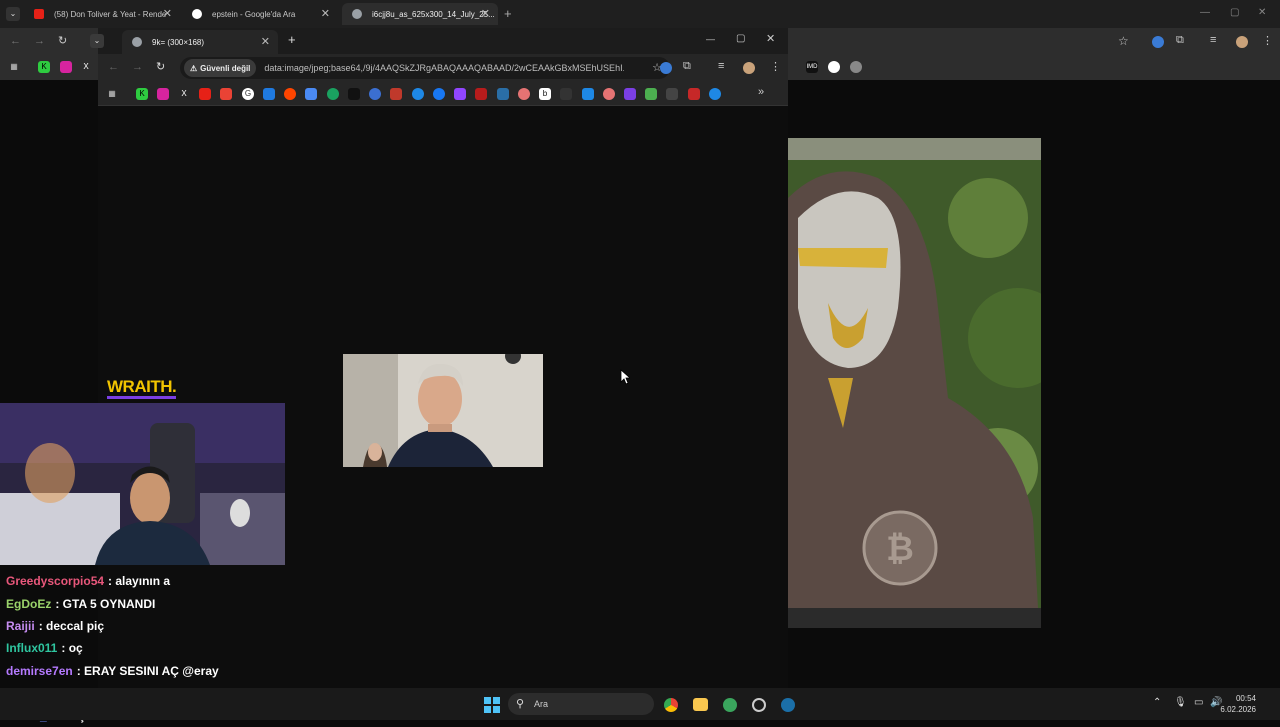 The image size is (1280, 727). What do you see at coordinates (1198, 702) in the screenshot?
I see `network-icon: ▭` at bounding box center [1198, 702].